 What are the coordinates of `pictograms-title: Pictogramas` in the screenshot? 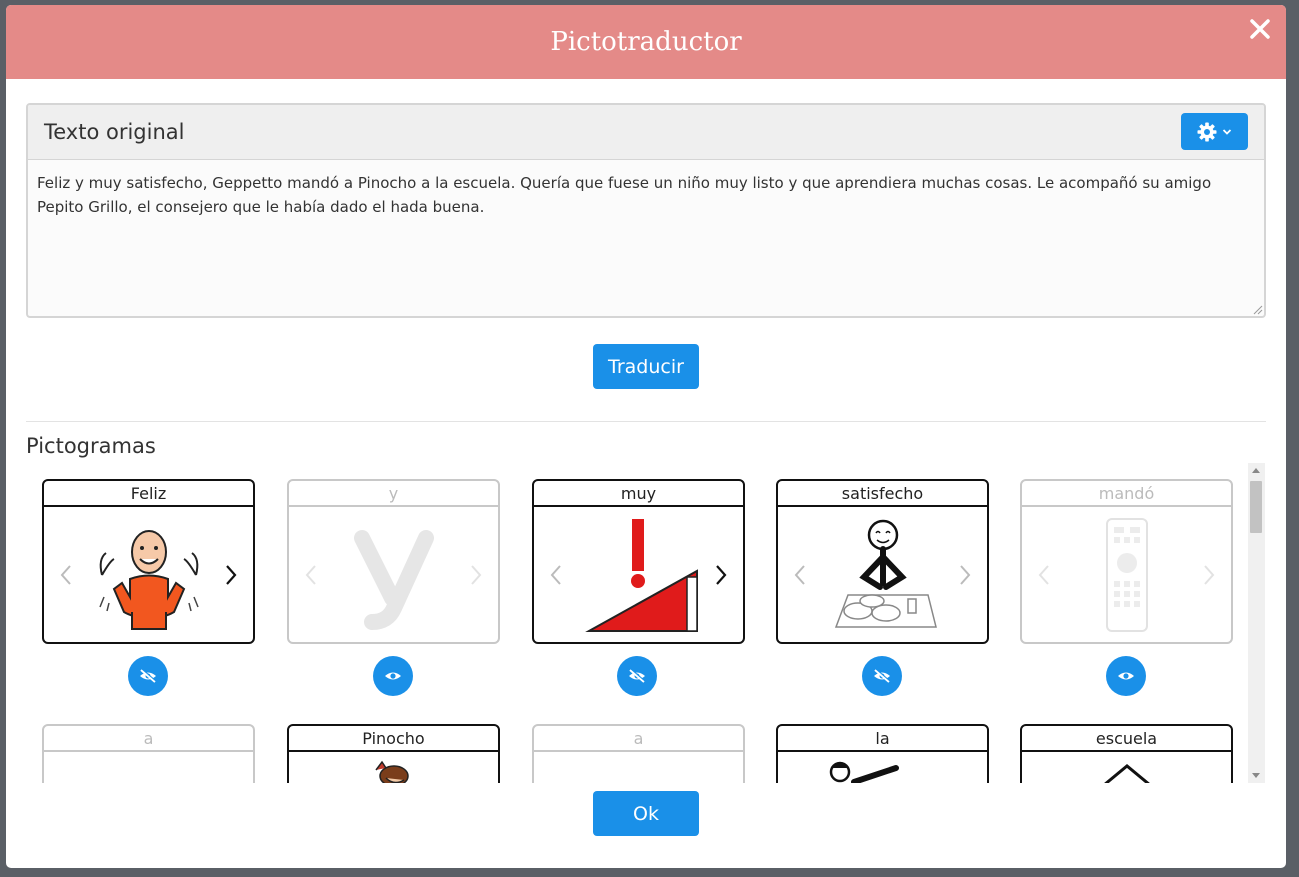 It's located at (91, 446).